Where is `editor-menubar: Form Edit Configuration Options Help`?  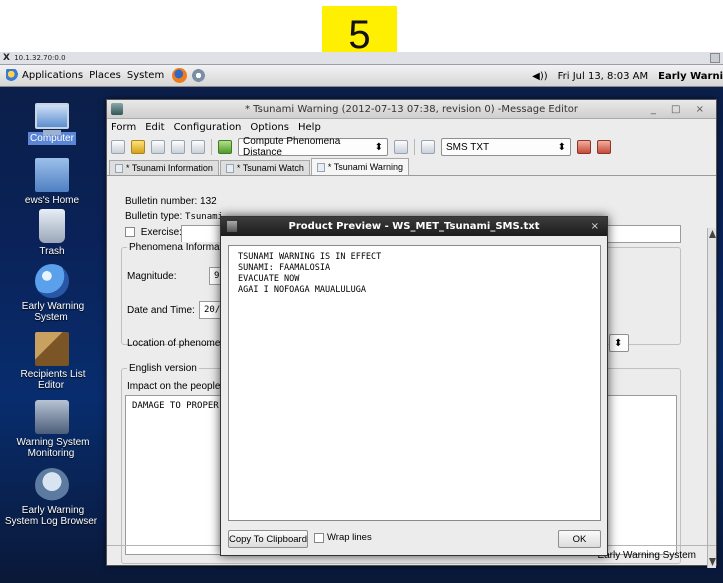 editor-menubar: Form Edit Configuration Options Help is located at coordinates (411, 127).